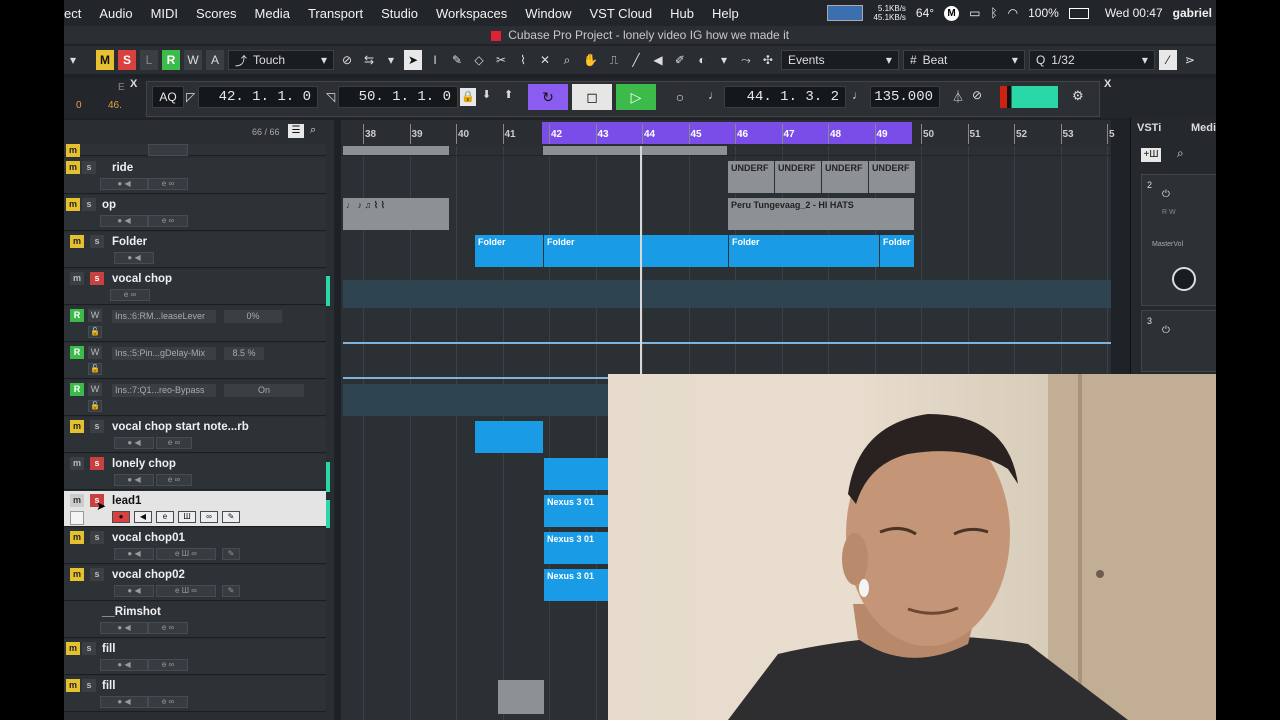  I want to click on track-op: m s op ● ◀ e ∞, so click(195, 213).